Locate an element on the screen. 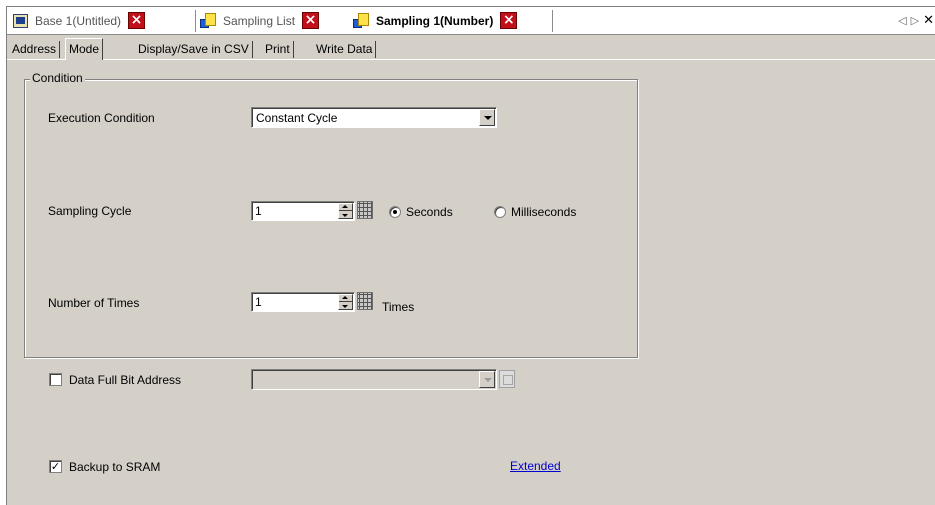  execution-condition-select: Constant Cycle is located at coordinates (374, 117).